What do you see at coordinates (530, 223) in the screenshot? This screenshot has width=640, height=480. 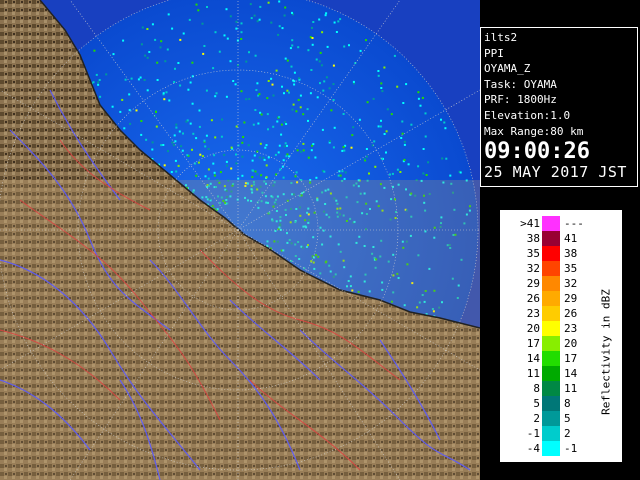 I see `legend-lower-bound: >41` at bounding box center [530, 223].